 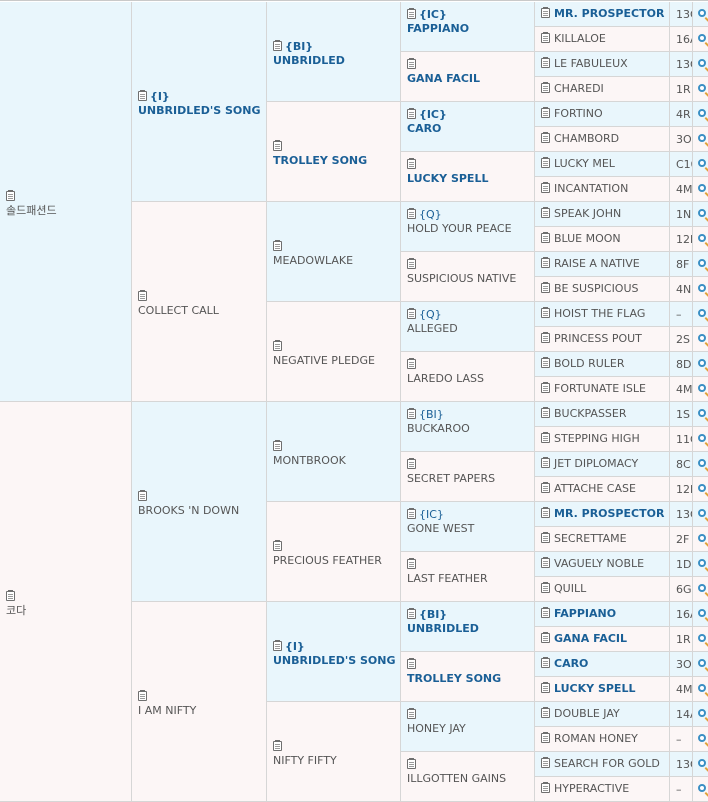 What do you see at coordinates (600, 388) in the screenshot?
I see `horse-name: FORTUNATE ISLE` at bounding box center [600, 388].